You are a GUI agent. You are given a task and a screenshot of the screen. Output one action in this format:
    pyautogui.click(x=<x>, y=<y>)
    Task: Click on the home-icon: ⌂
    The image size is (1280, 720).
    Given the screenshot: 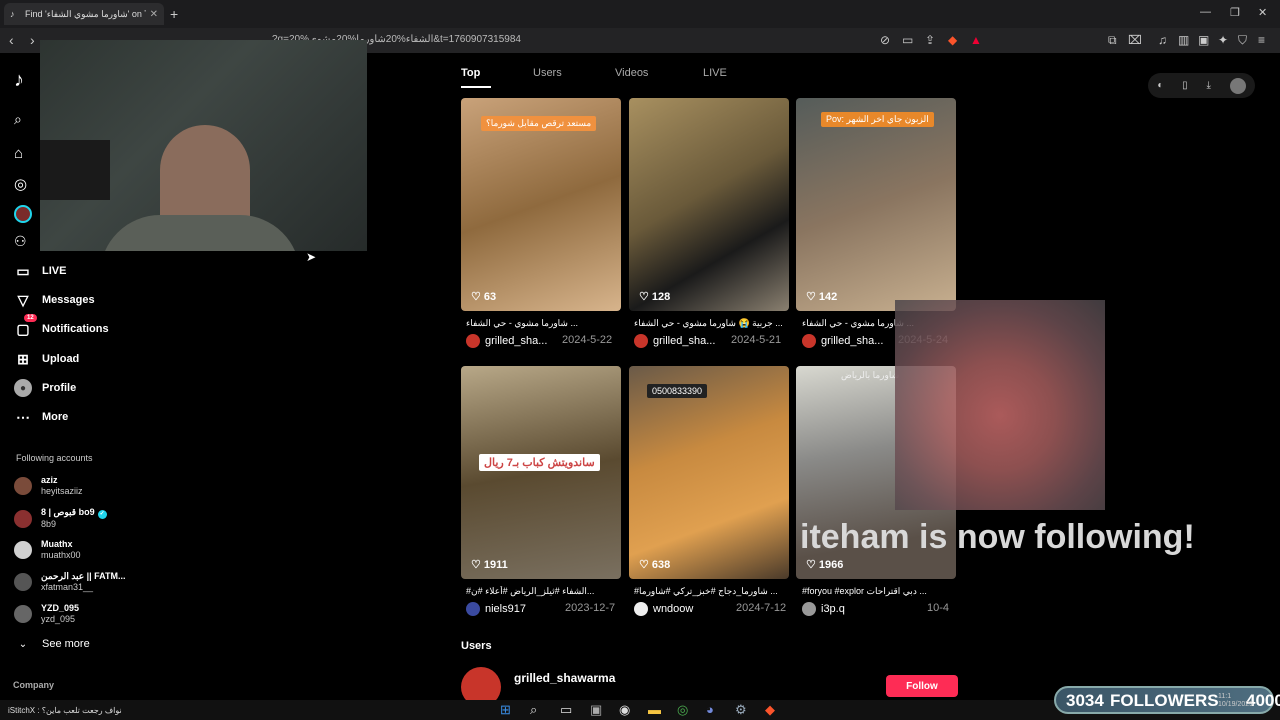 What is the action you would take?
    pyautogui.click(x=18, y=153)
    